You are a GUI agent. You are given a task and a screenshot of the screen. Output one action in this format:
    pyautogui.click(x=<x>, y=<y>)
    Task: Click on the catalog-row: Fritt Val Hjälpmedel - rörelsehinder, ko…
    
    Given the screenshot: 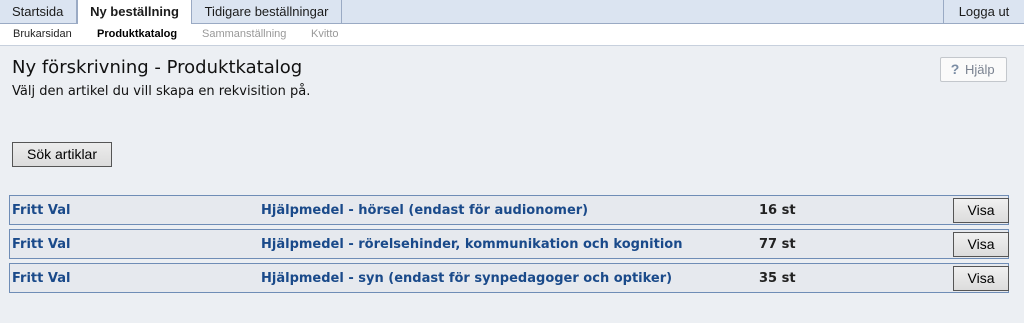 What is the action you would take?
    pyautogui.click(x=509, y=244)
    